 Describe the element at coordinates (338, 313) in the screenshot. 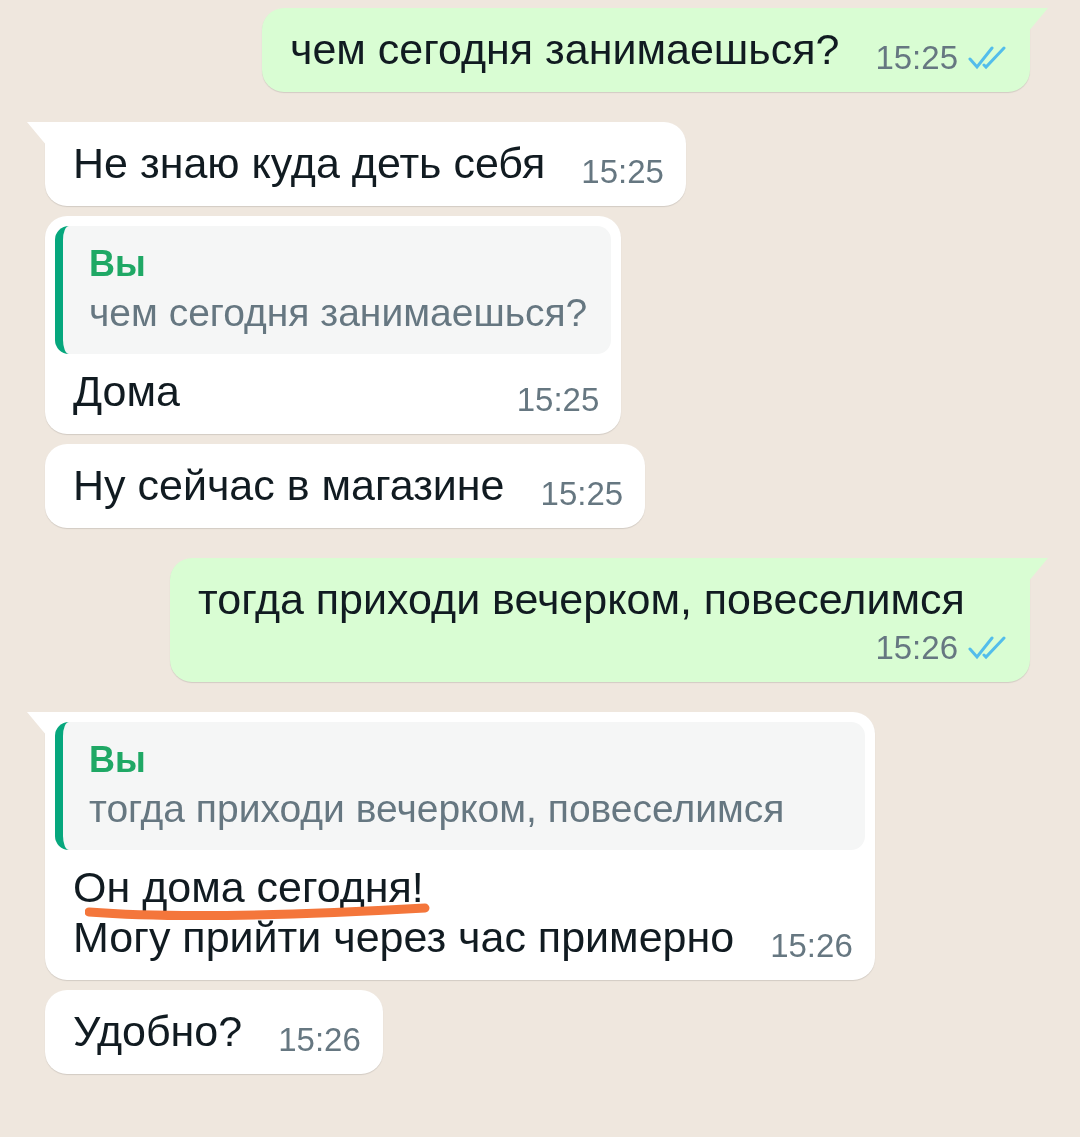

I see `quote-text: чем сегодня занимаешься?` at that location.